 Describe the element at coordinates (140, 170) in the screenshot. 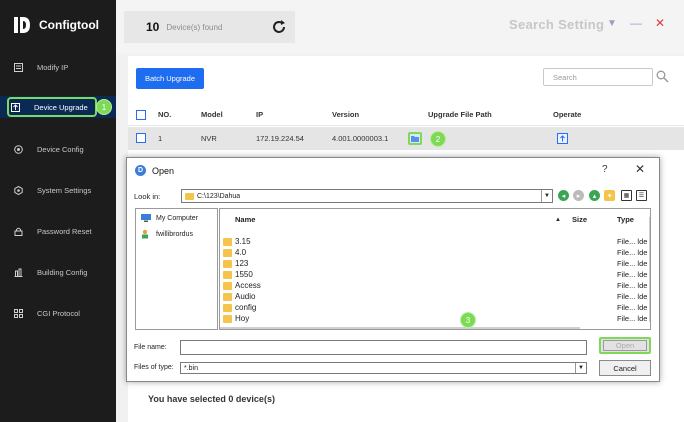

I see `dialog-app-icon: D` at that location.